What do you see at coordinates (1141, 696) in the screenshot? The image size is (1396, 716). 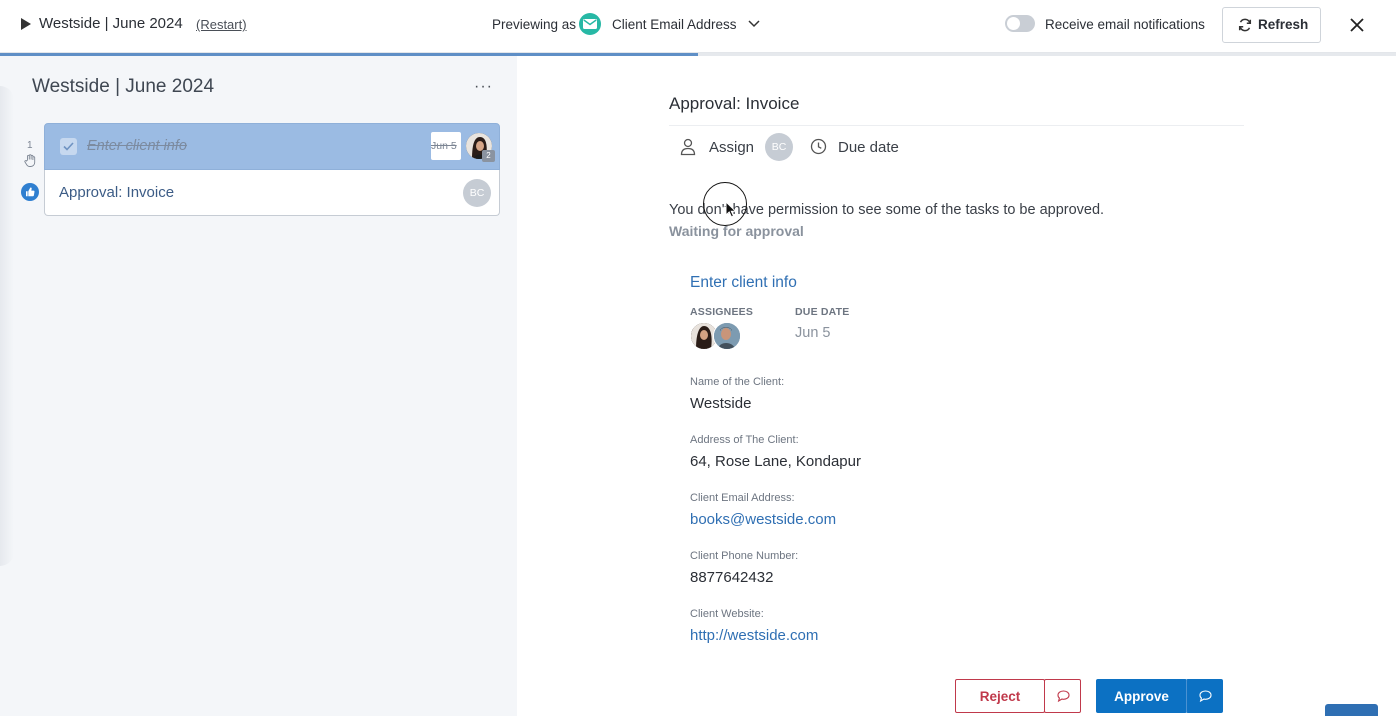 I see `approve-button: Approve` at bounding box center [1141, 696].